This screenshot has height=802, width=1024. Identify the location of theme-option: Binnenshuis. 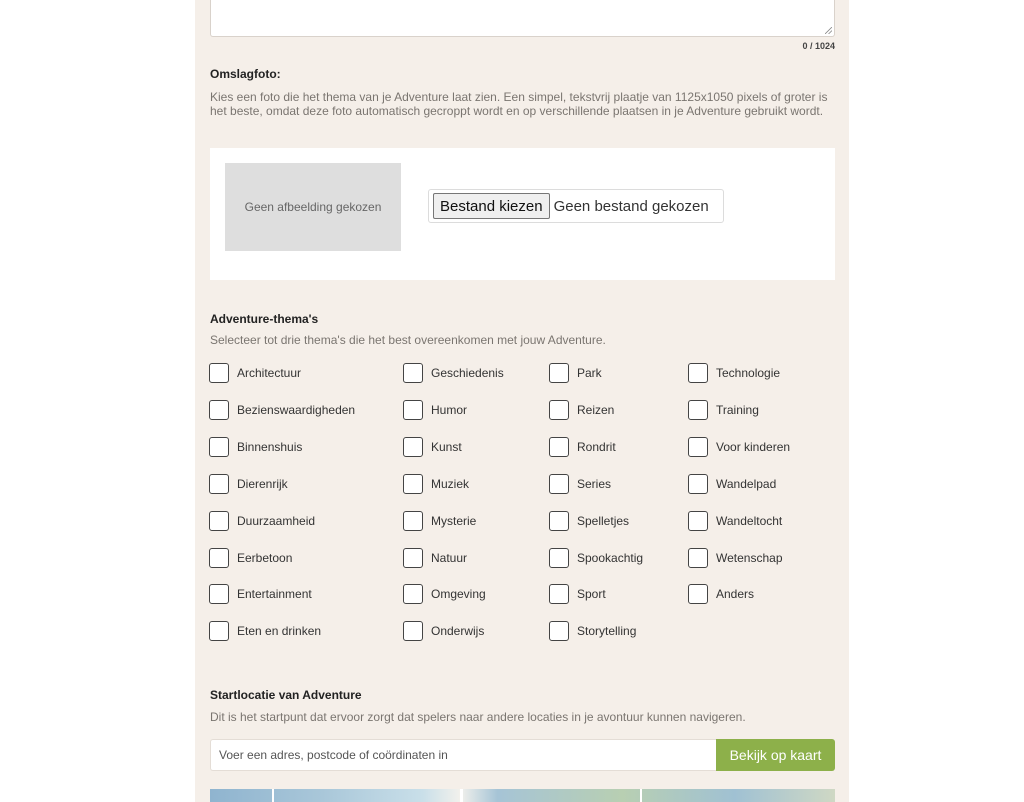
(255, 447).